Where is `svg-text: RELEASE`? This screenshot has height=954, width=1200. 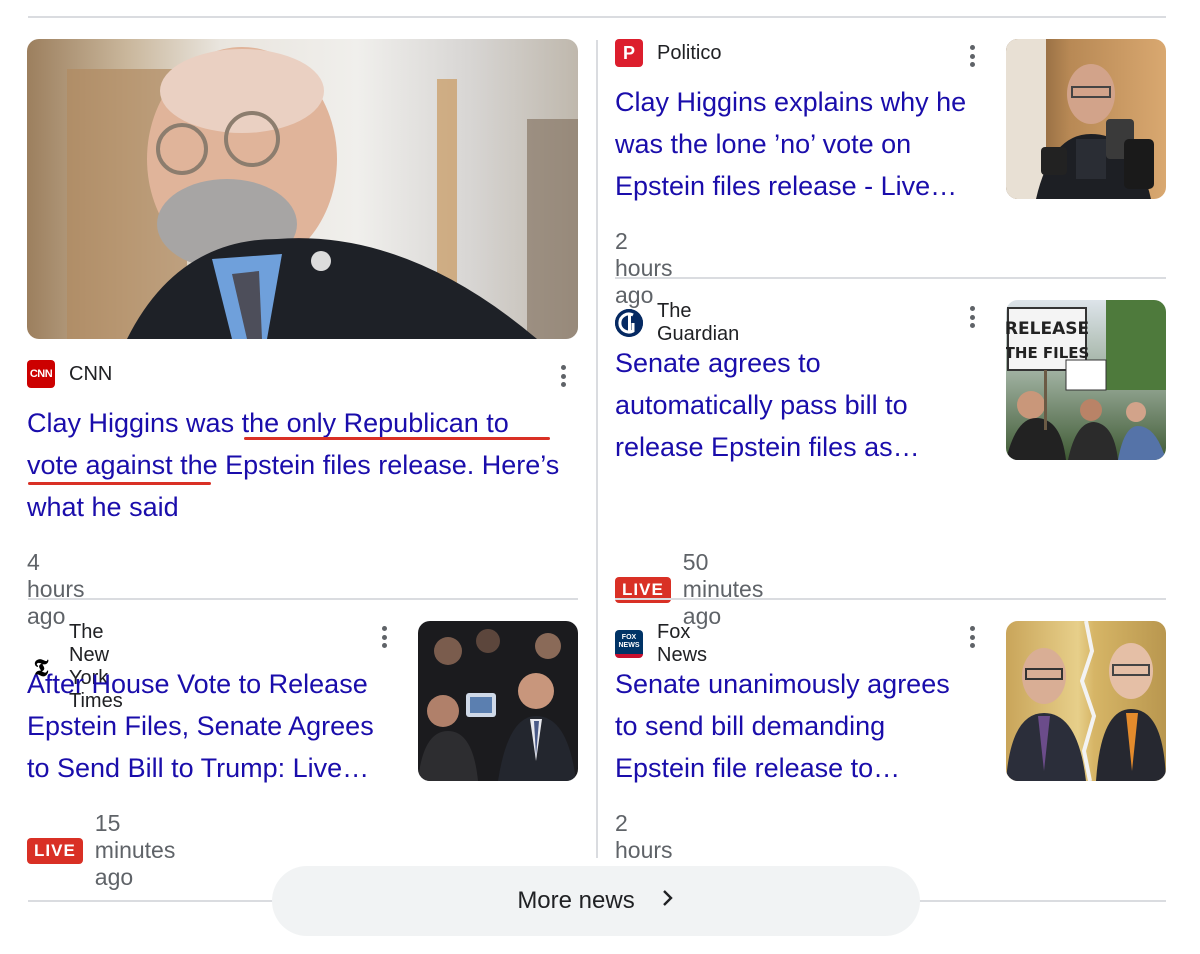 svg-text: RELEASE is located at coordinates (1047, 329).